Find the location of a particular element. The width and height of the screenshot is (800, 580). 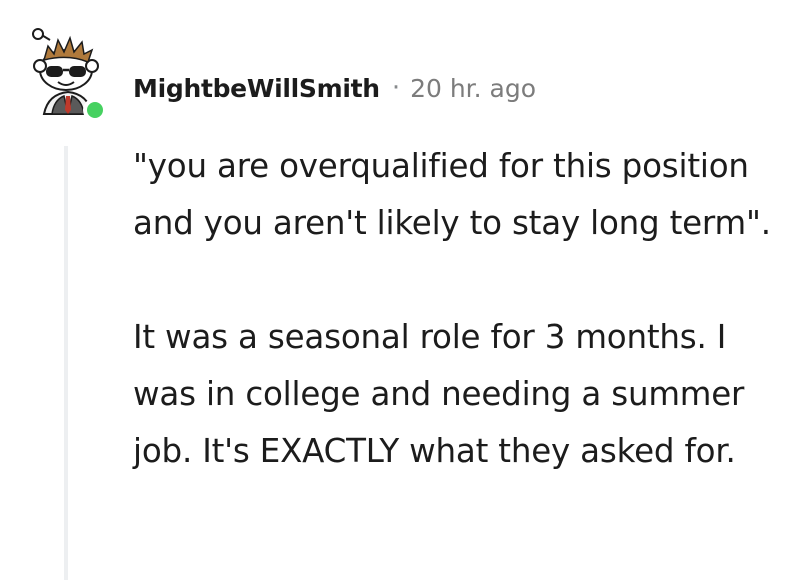

author-username: MightbeWillSmith is located at coordinates (256, 88).